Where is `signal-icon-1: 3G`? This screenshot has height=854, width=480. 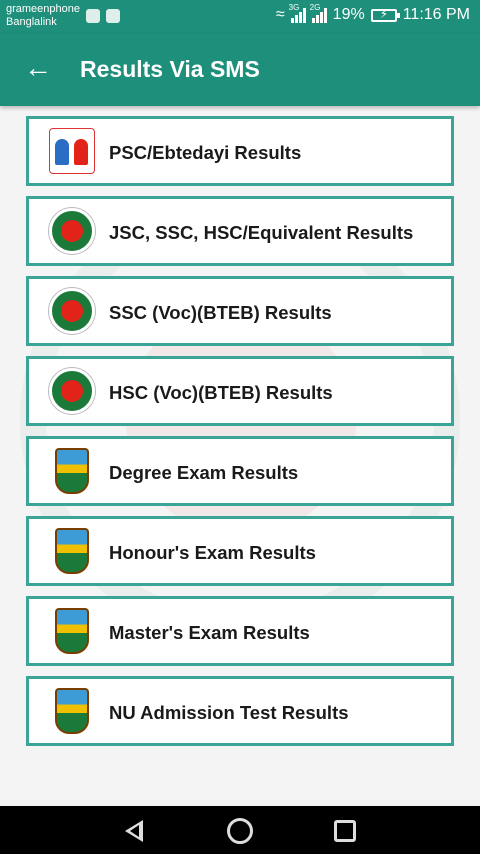 signal-icon-1: 3G is located at coordinates (297, 13).